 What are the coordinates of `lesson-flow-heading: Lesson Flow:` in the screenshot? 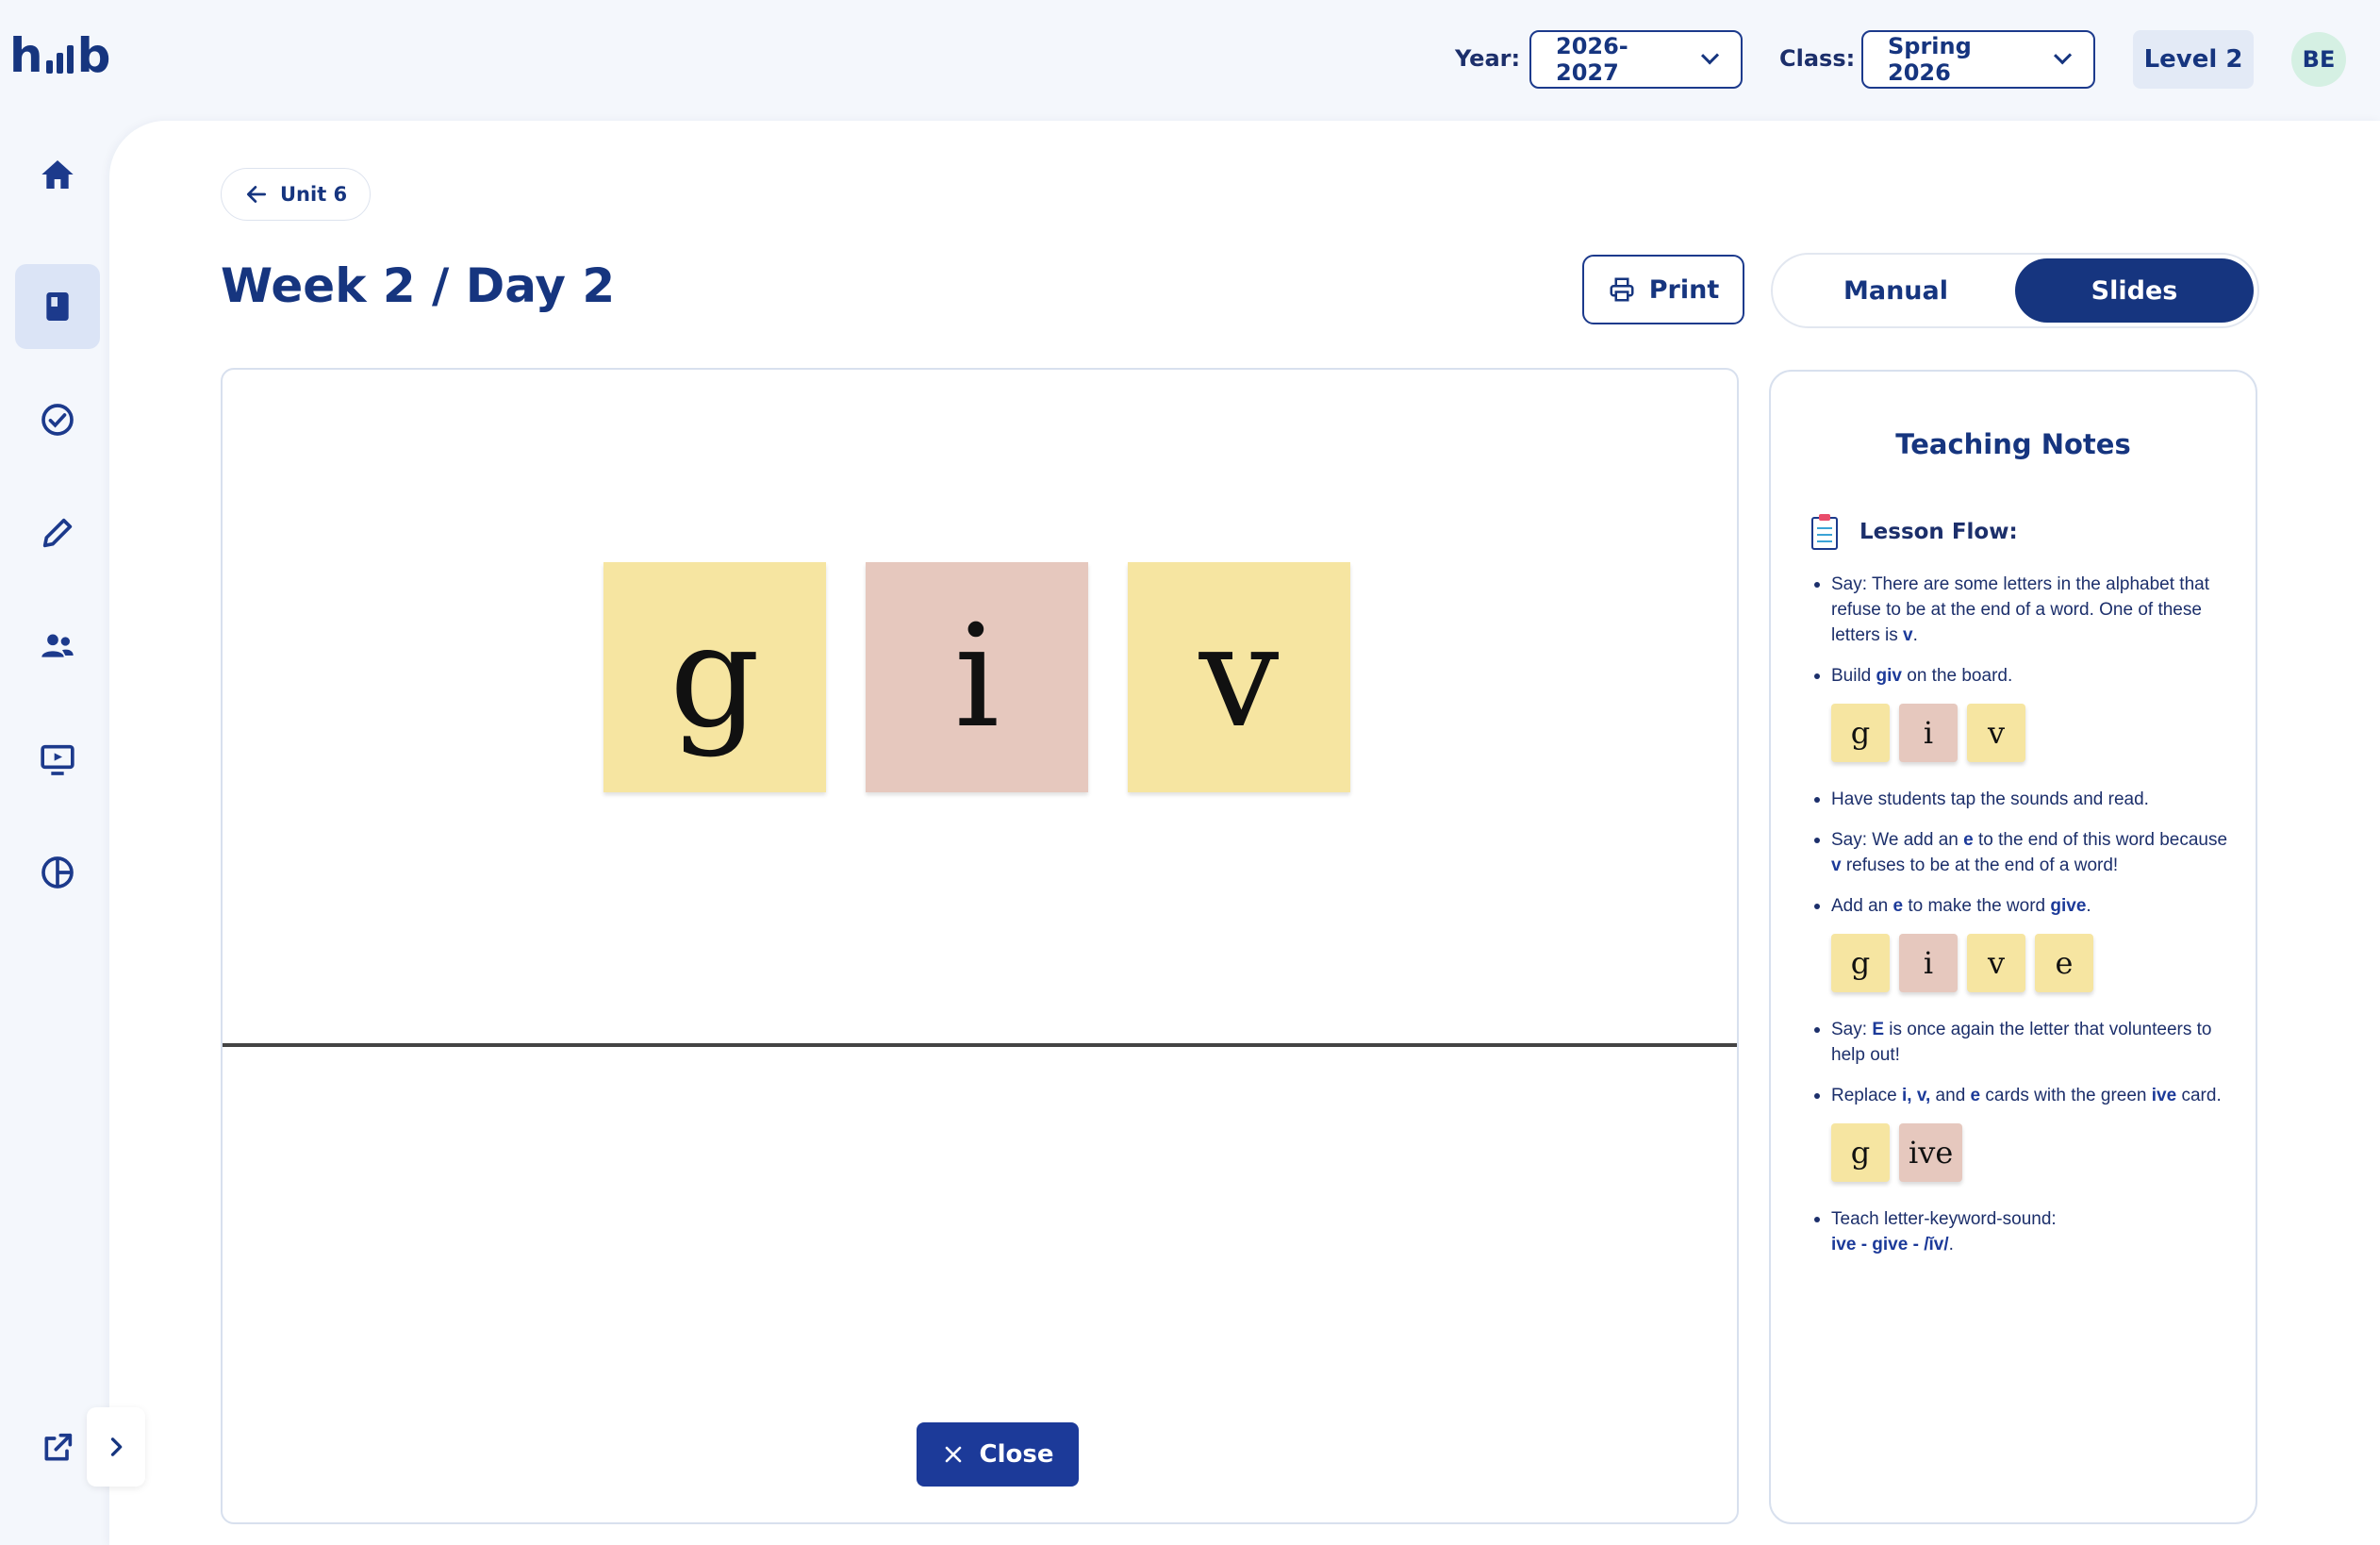 It's located at (1914, 532).